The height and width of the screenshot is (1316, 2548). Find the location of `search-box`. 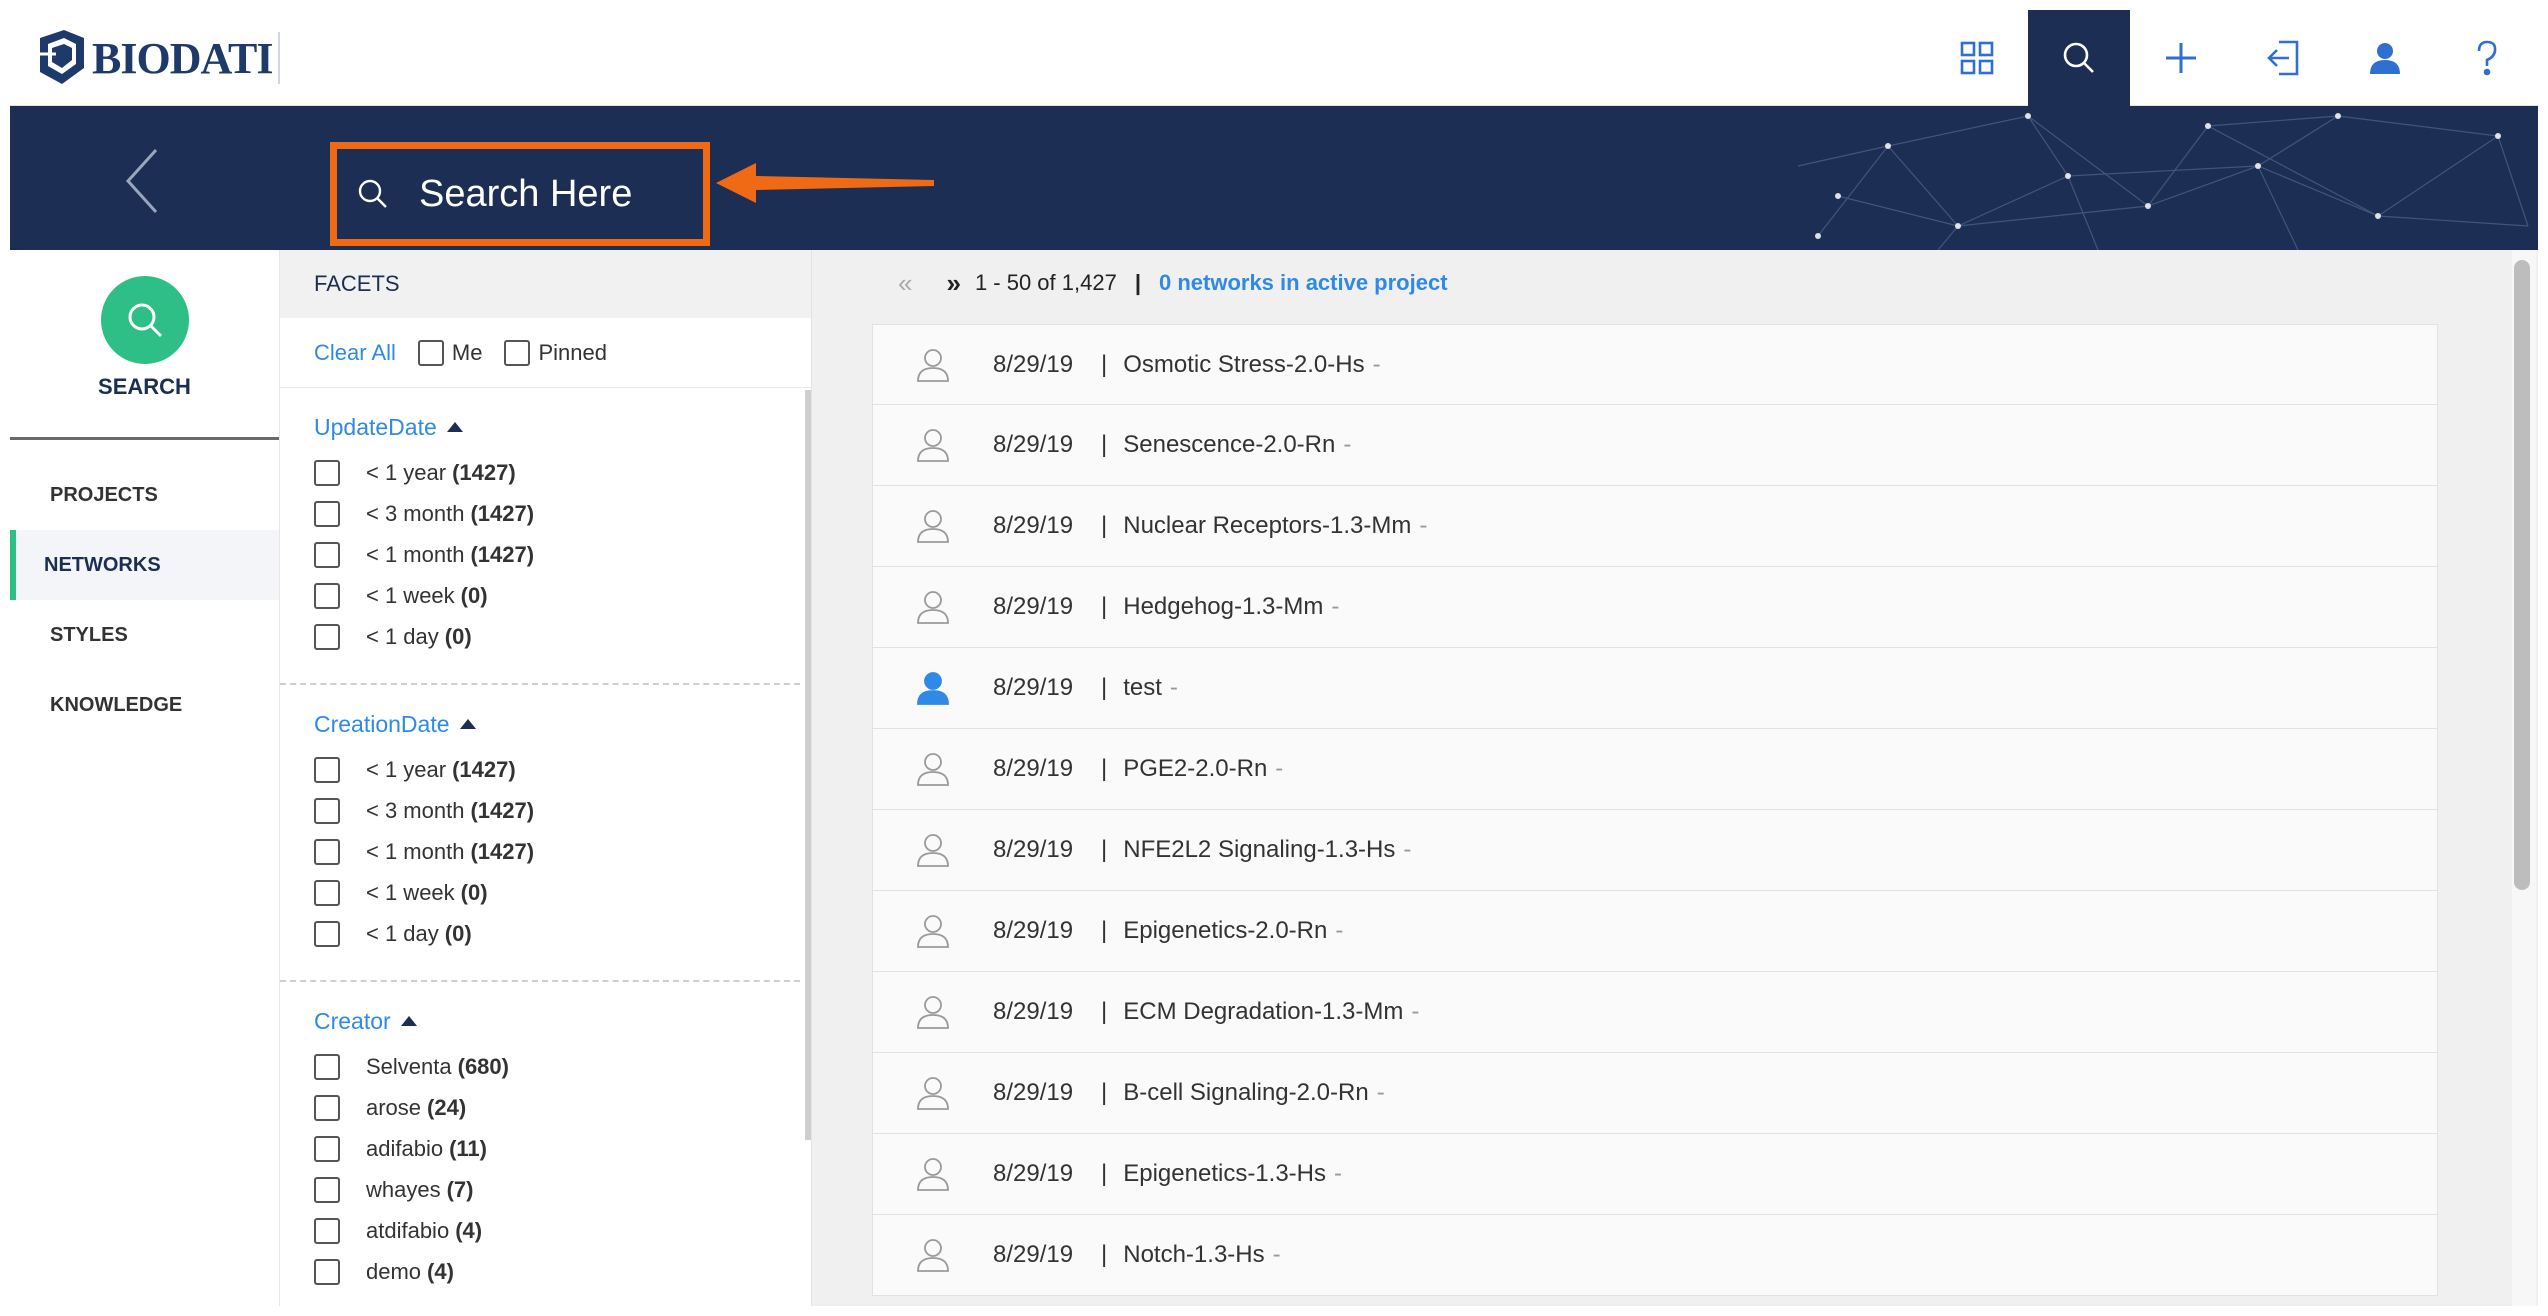

search-box is located at coordinates (520, 194).